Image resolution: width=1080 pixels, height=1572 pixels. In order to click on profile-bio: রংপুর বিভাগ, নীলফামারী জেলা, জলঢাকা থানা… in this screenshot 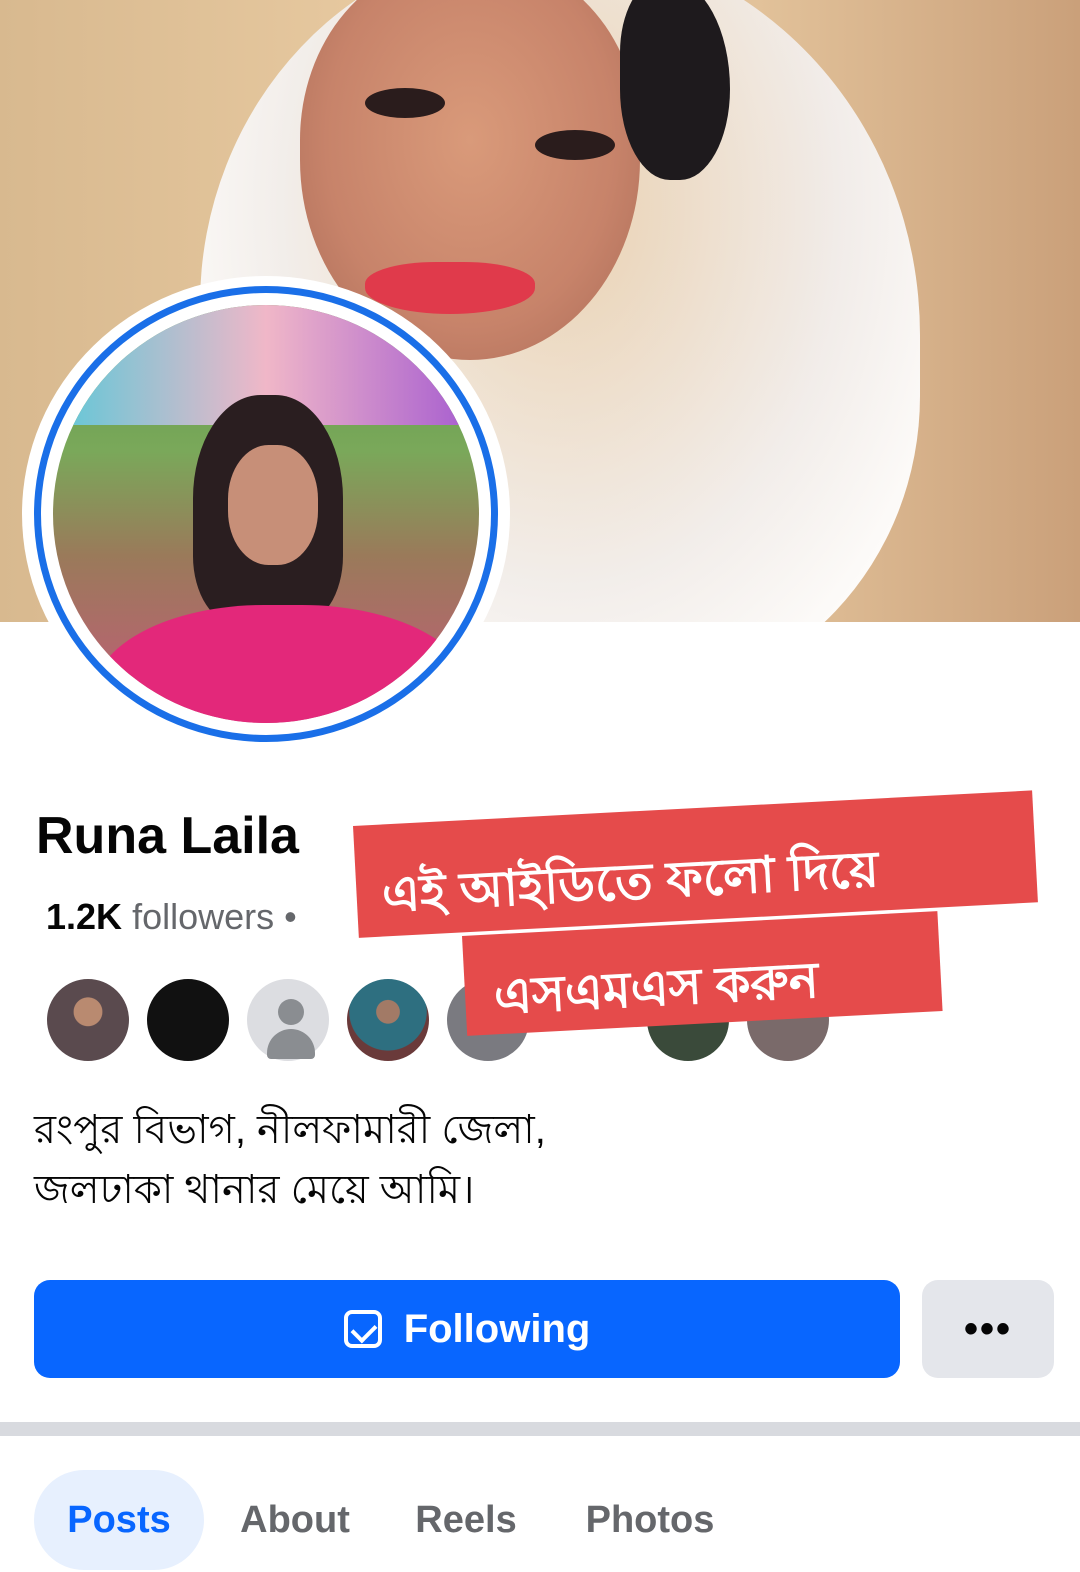, I will do `click(290, 1160)`.